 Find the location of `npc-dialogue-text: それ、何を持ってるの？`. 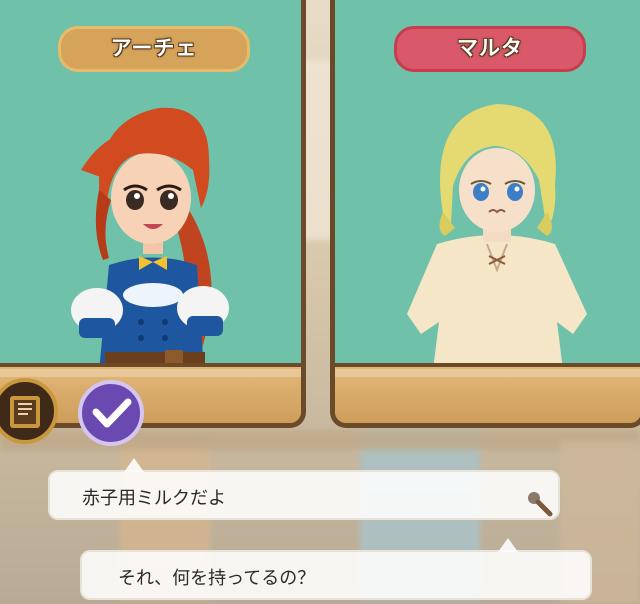

npc-dialogue-text: それ、何を持ってるの？ is located at coordinates (217, 578).